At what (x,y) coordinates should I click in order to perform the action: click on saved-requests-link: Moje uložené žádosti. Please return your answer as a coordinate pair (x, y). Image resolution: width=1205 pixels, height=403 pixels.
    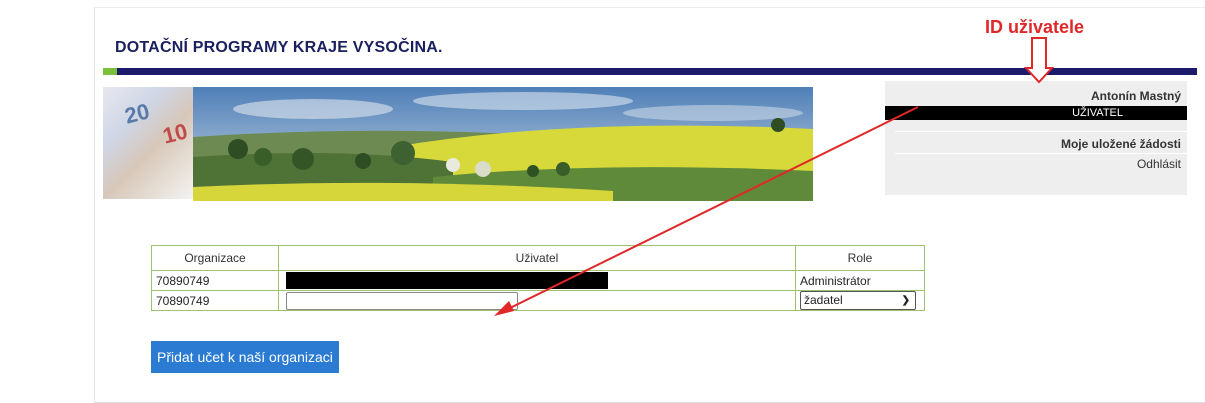
    Looking at the image, I should click on (1121, 144).